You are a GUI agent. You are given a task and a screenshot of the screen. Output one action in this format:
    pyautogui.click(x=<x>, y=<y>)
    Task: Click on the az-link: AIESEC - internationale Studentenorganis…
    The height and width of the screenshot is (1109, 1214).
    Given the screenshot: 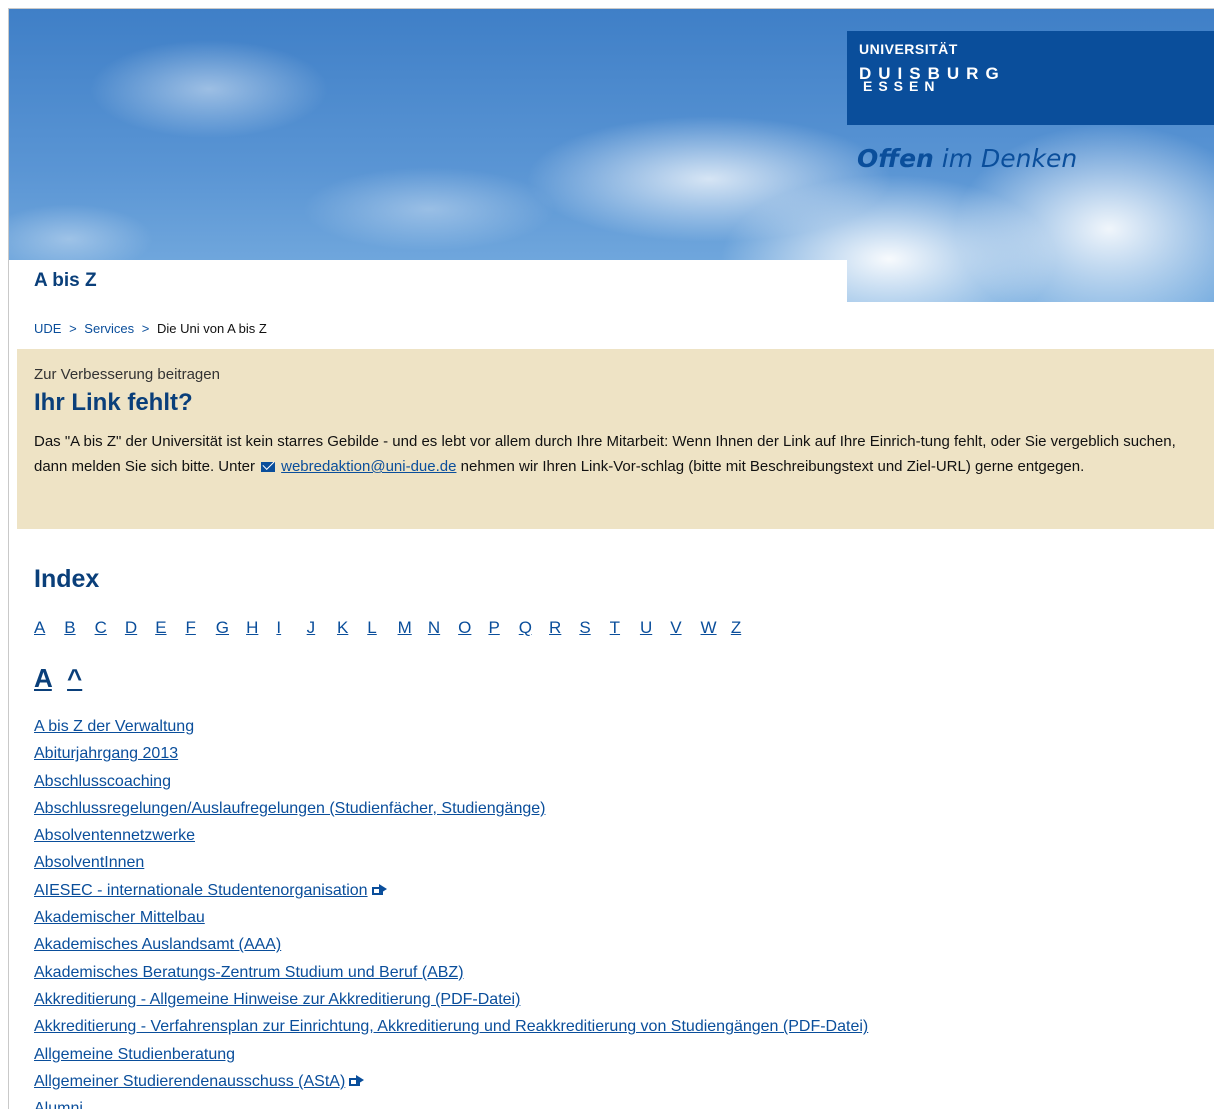 What is the action you would take?
    pyautogui.click(x=201, y=890)
    